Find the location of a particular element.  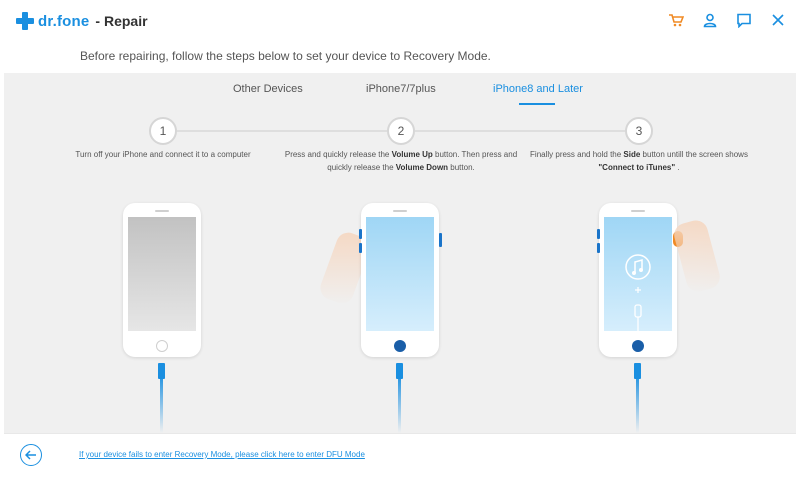

step-number-3: 3 is located at coordinates (639, 131).